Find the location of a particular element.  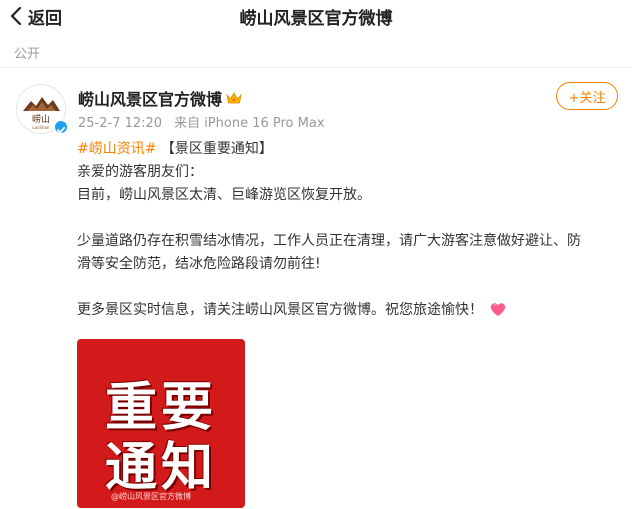

avatar: 崂山 LaoShan is located at coordinates (42, 109).